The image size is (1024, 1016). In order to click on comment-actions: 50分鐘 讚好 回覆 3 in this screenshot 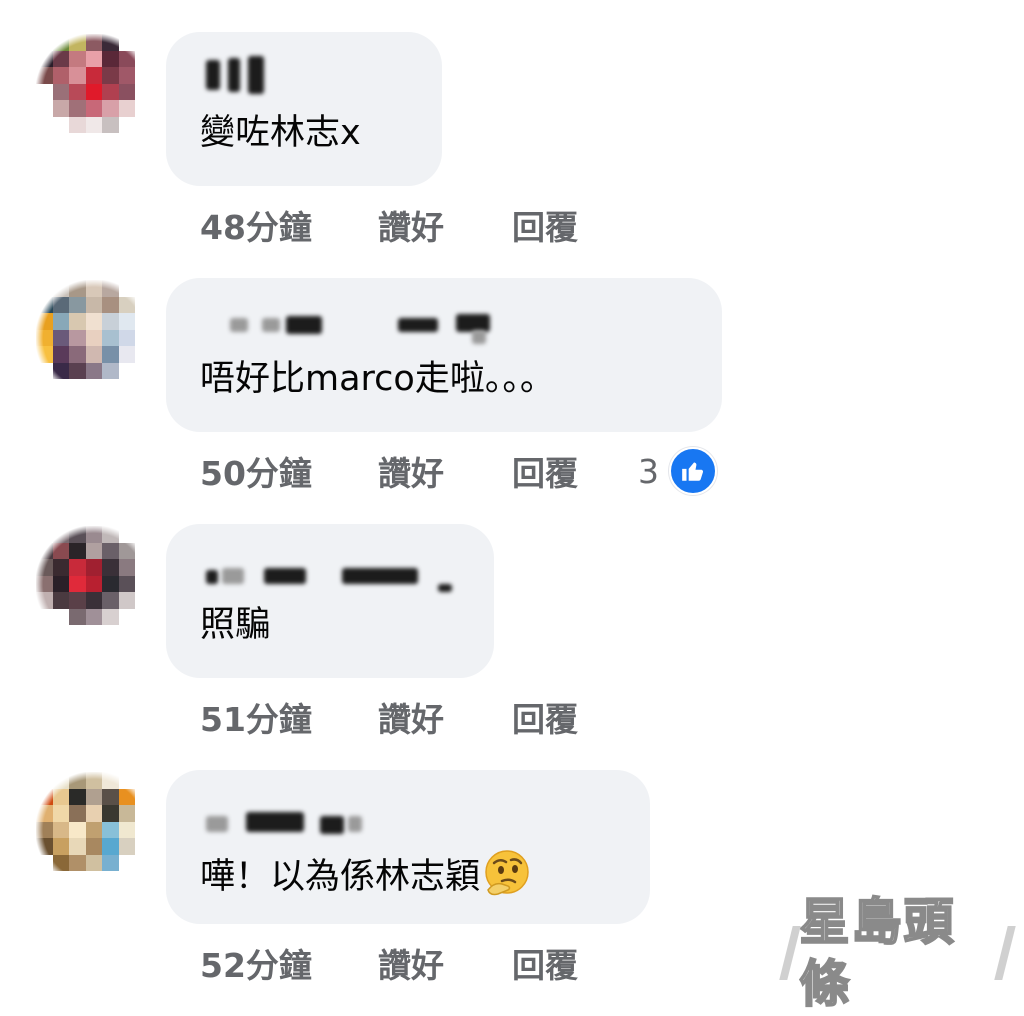, I will do `click(458, 471)`.